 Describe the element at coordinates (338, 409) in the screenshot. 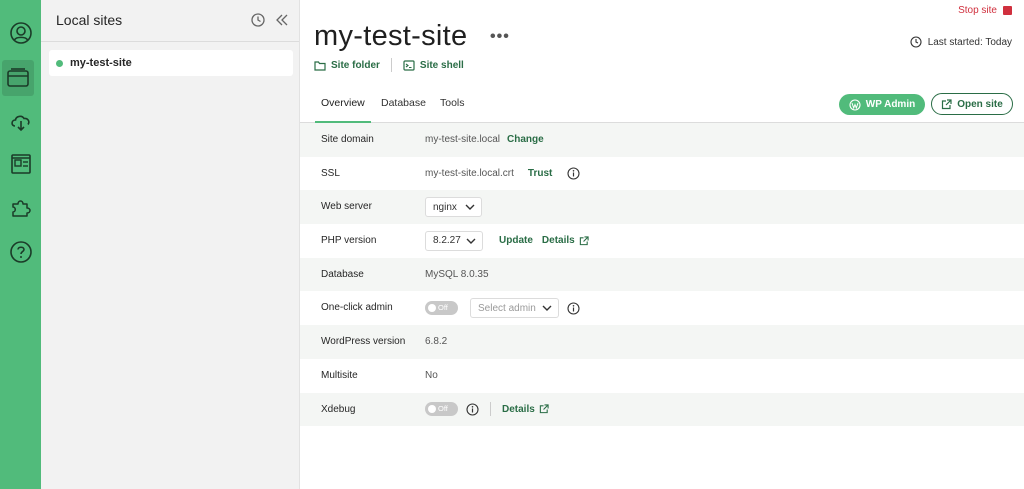

I see `xdebug-label: Xdebug` at that location.